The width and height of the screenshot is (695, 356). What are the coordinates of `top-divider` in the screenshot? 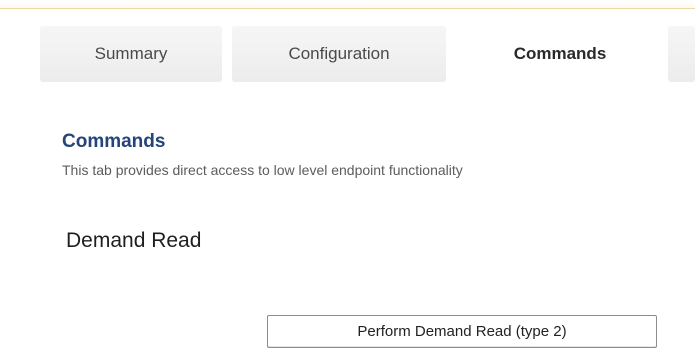 It's located at (347, 4).